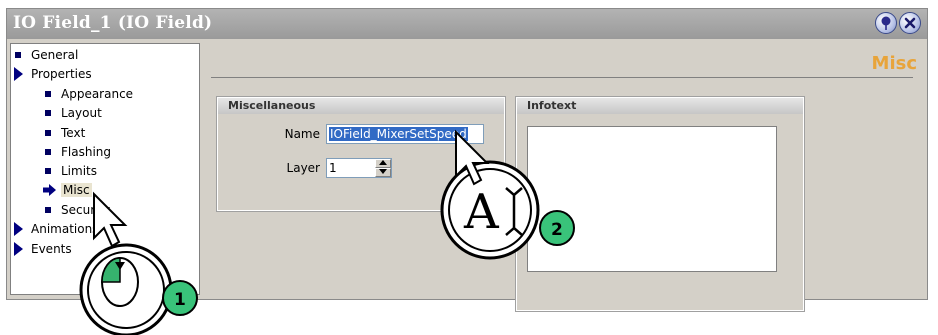 The width and height of the screenshot is (938, 335). Describe the element at coordinates (113, 23) in the screenshot. I see `window-title: IO Field_1 (IO Field)` at that location.